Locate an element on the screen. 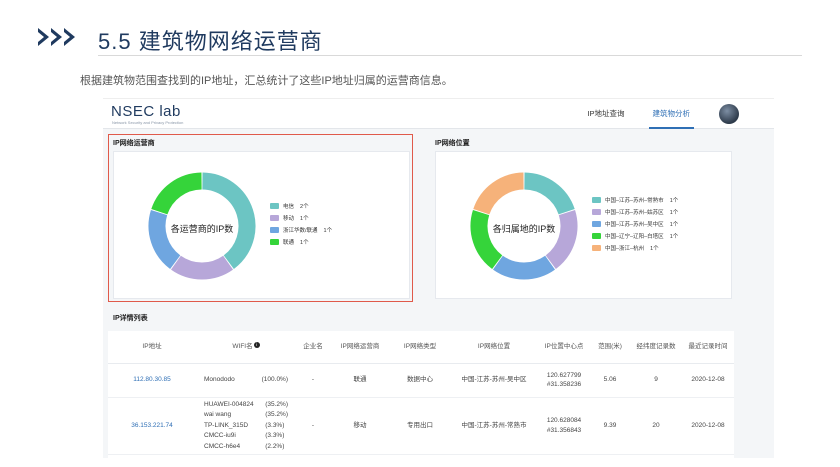  records-cell: 20 is located at coordinates (656, 426).